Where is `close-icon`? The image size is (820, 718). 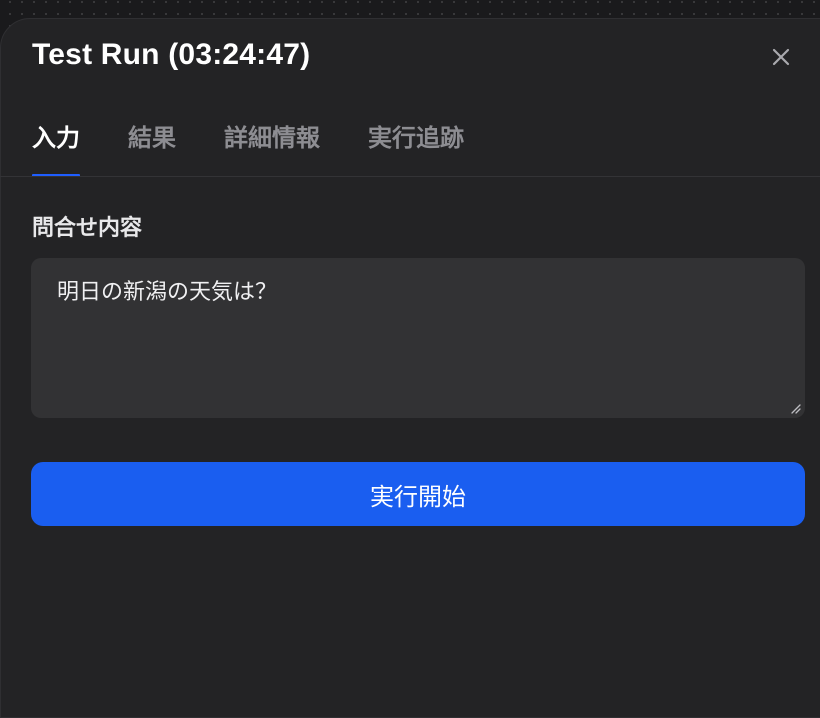 close-icon is located at coordinates (781, 57).